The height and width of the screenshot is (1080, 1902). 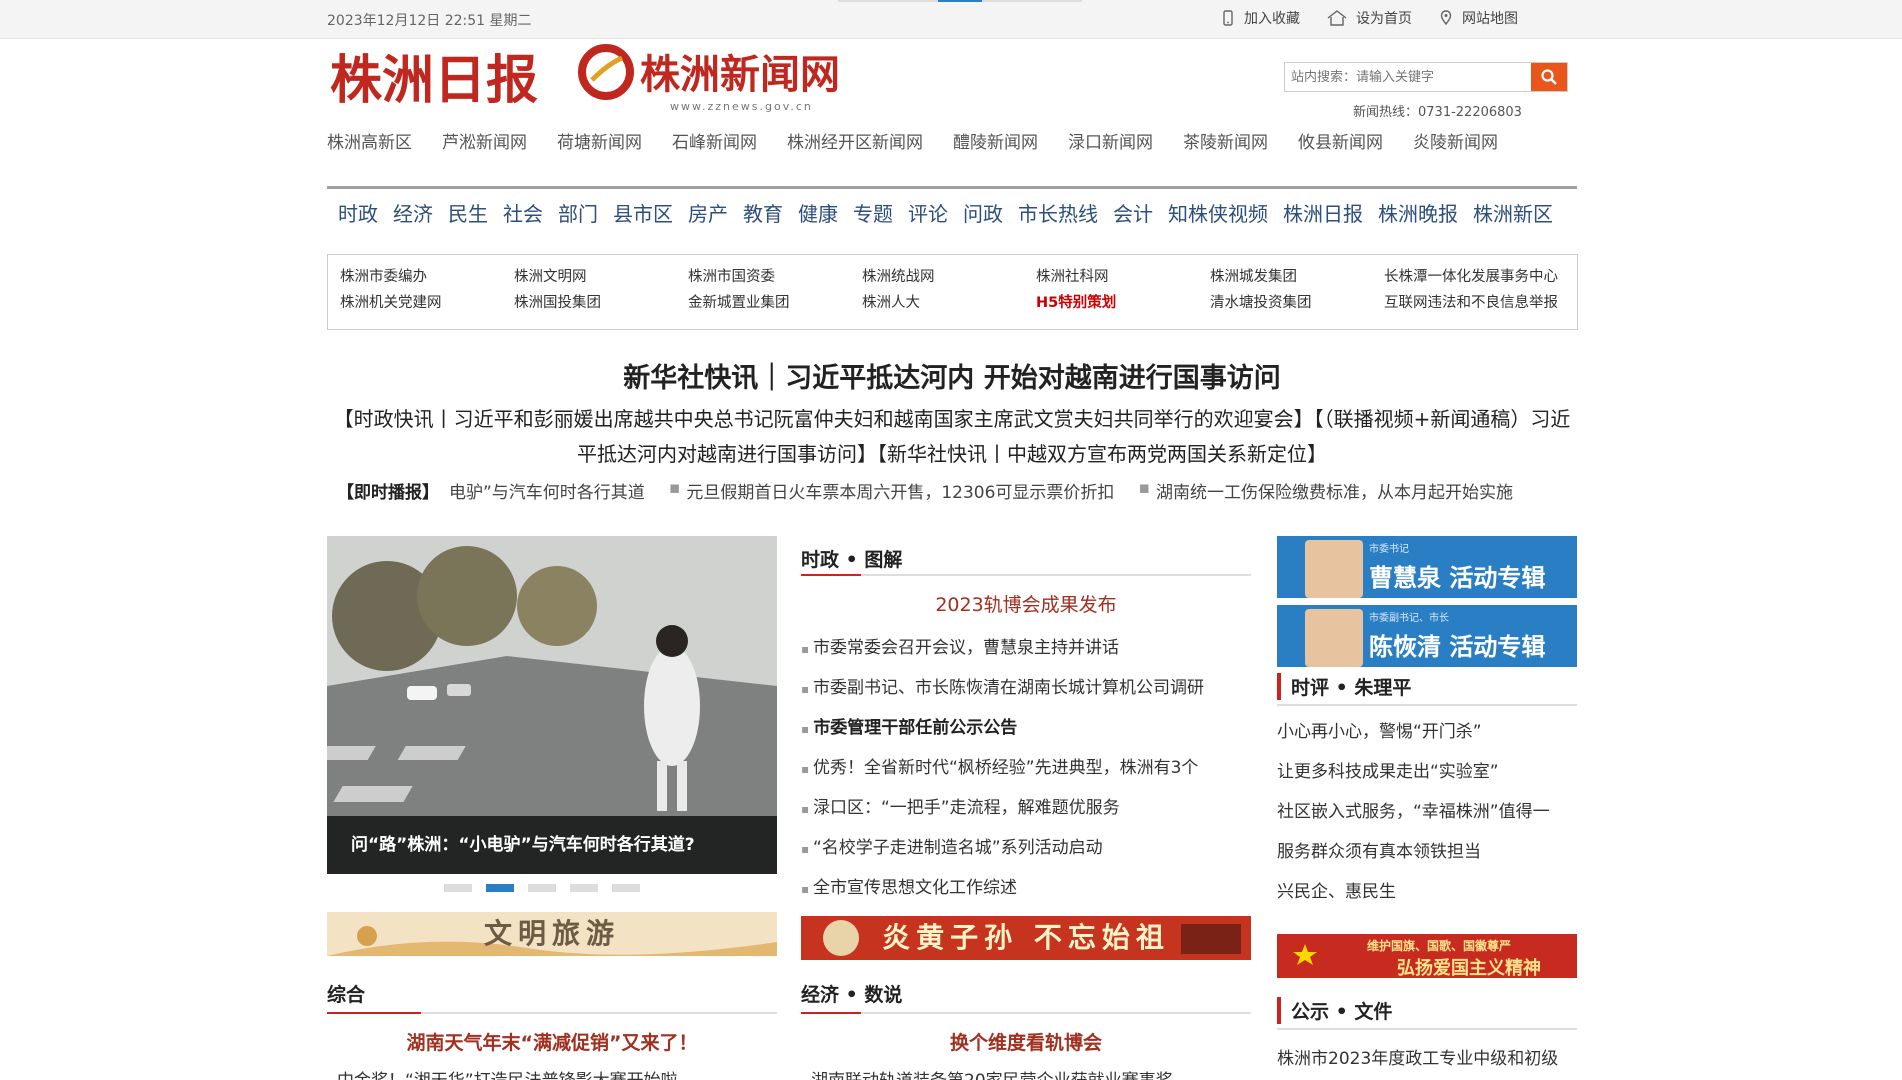 What do you see at coordinates (1457, 578) in the screenshot?
I see `promo-name: 曹慧泉 活动专辑` at bounding box center [1457, 578].